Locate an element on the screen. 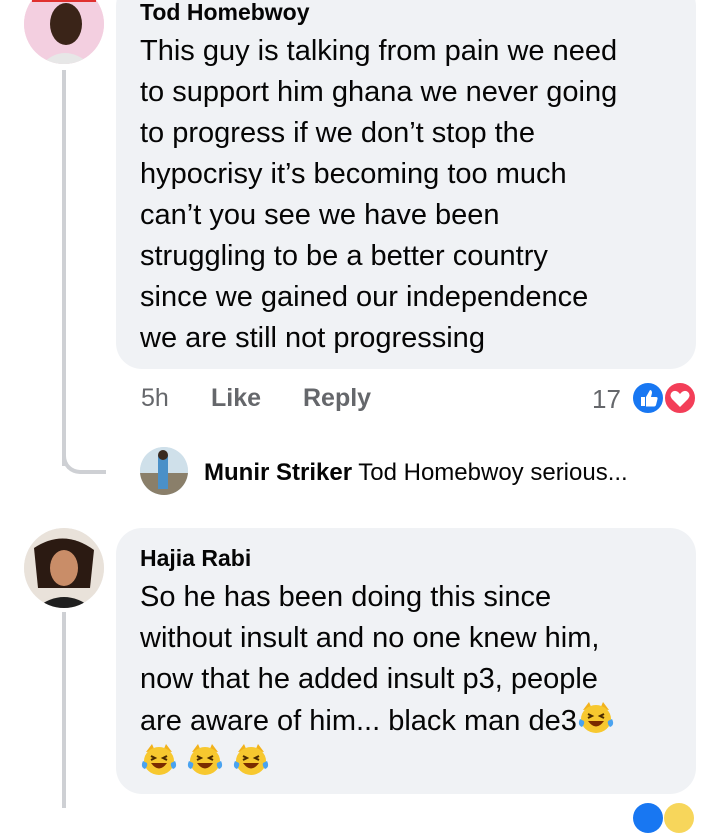 Image resolution: width=720 pixels, height=833 pixels. comment-line: hypocrisy it’s becoming too much is located at coordinates (353, 174).